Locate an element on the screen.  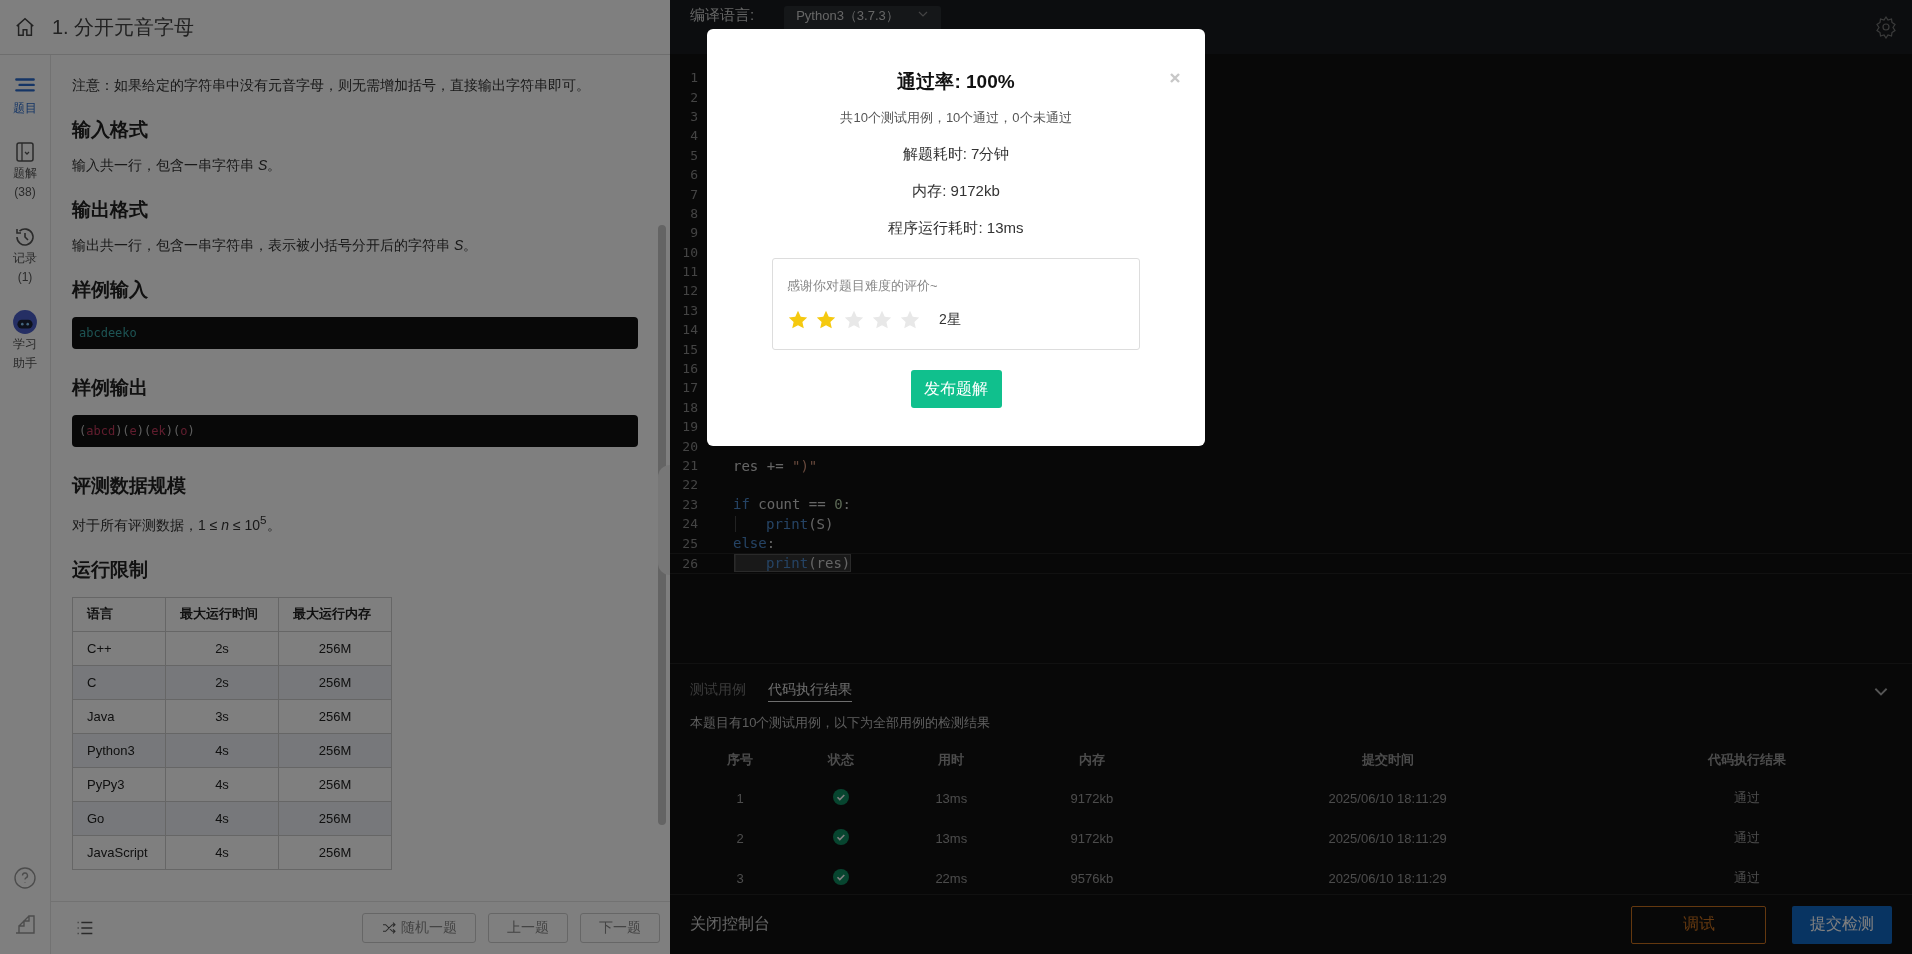
help-icon is located at coordinates (25, 878).